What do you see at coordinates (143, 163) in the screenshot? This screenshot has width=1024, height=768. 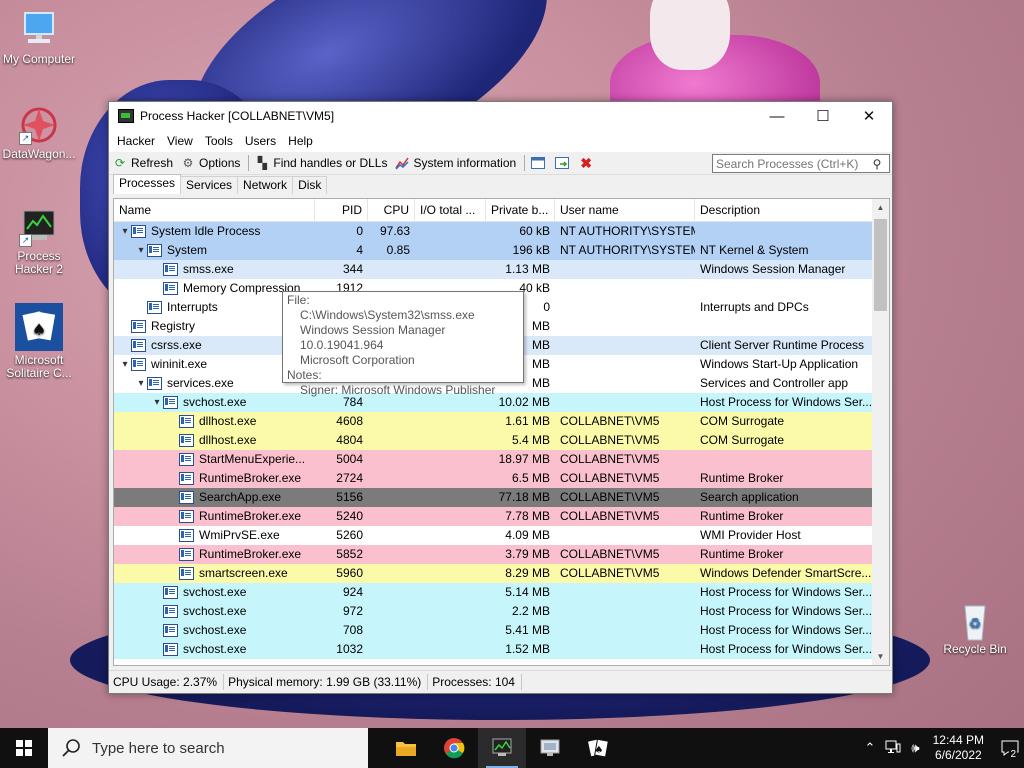 I see `refresh-button: ⟳ Refresh` at bounding box center [143, 163].